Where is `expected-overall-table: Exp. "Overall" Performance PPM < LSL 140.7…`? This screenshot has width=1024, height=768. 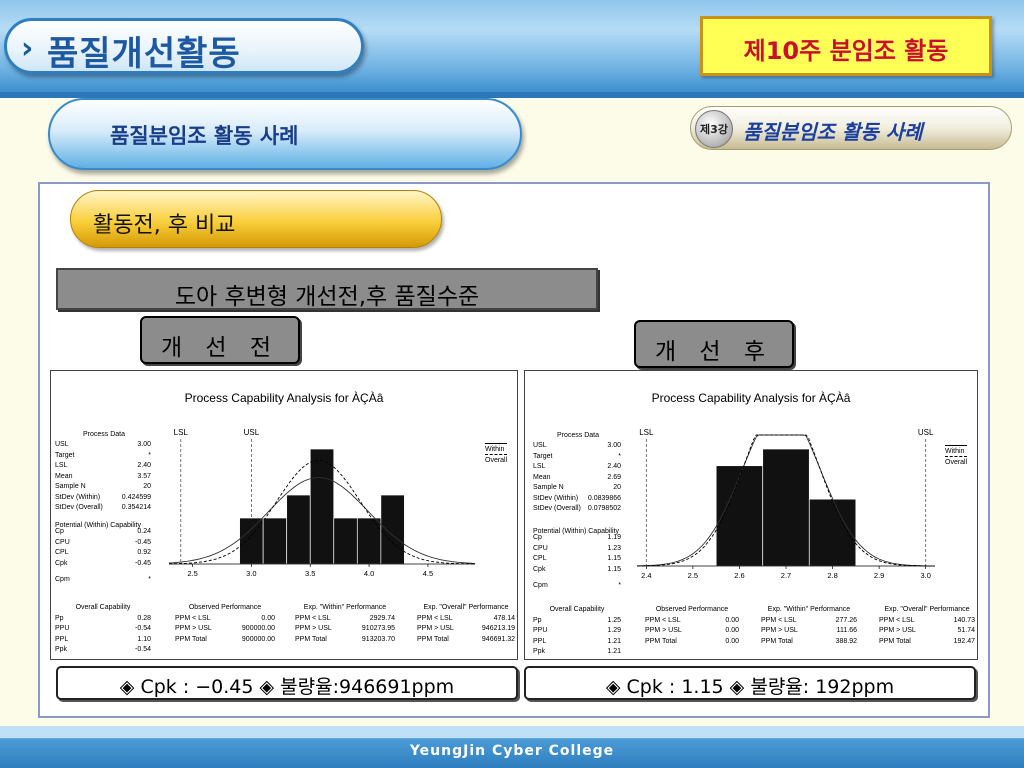 expected-overall-table: Exp. "Overall" Performance PPM < LSL 140.7… is located at coordinates (927, 626).